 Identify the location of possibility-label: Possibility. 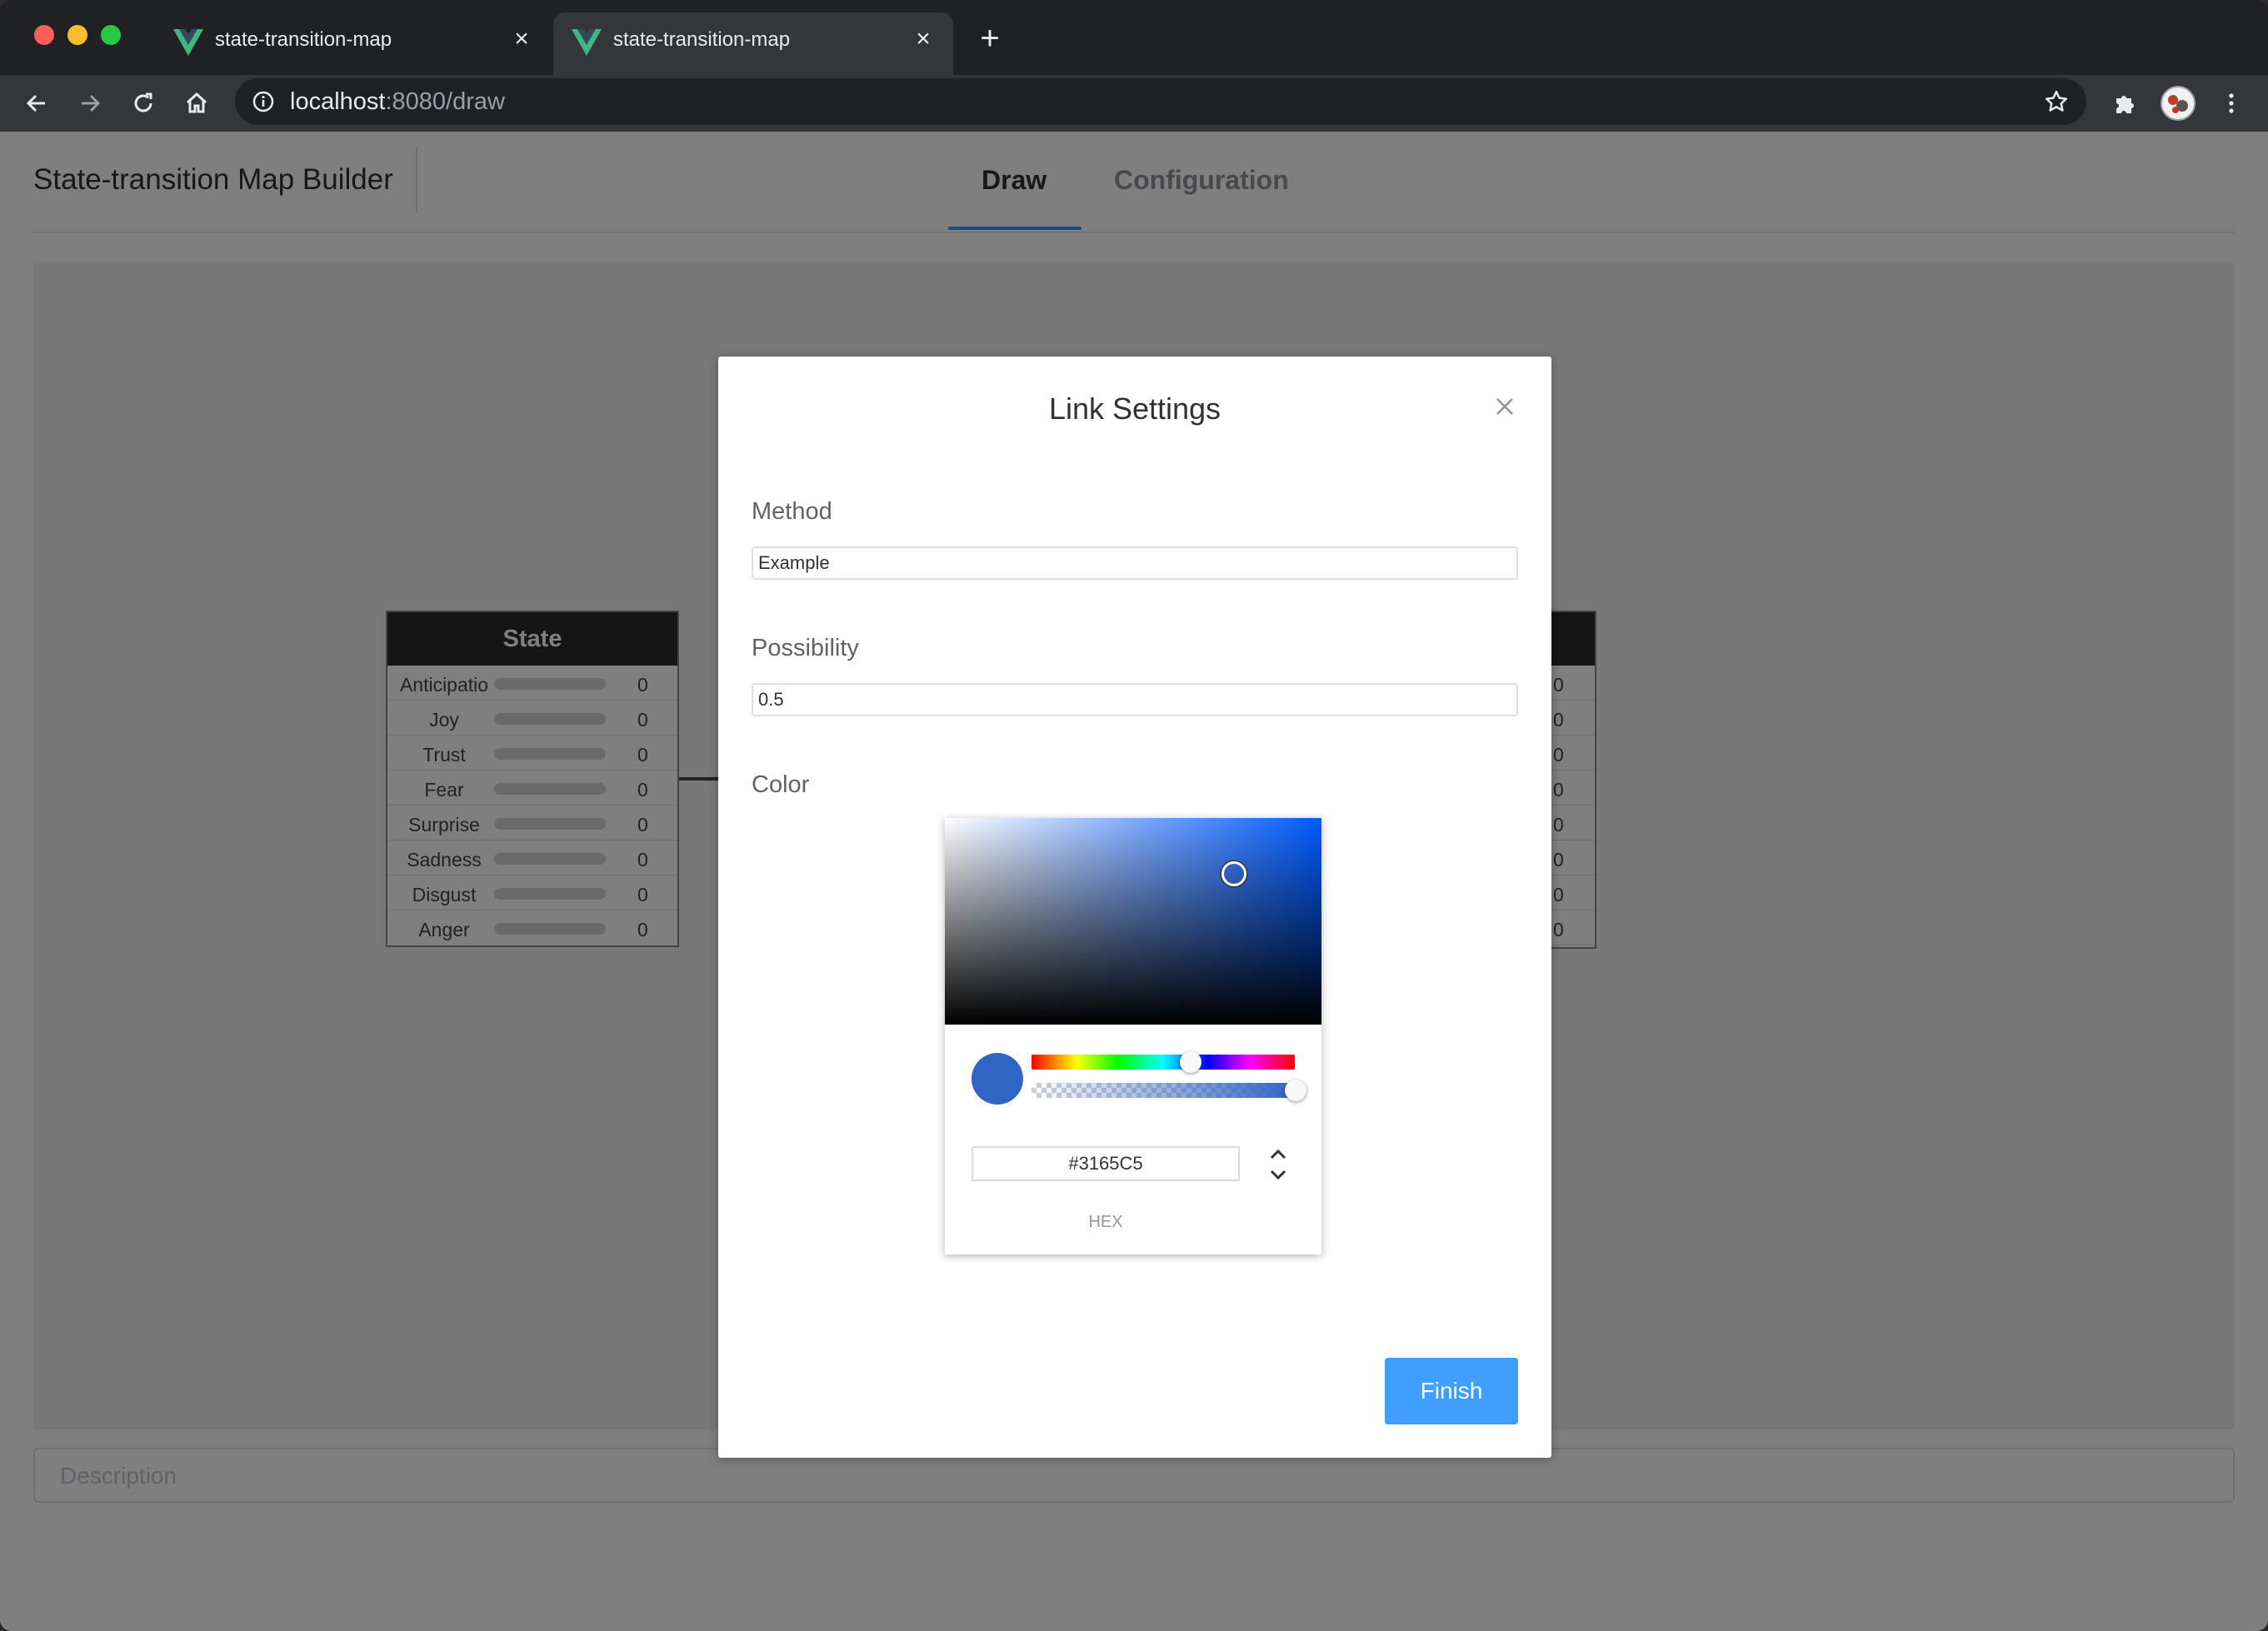
(805, 648).